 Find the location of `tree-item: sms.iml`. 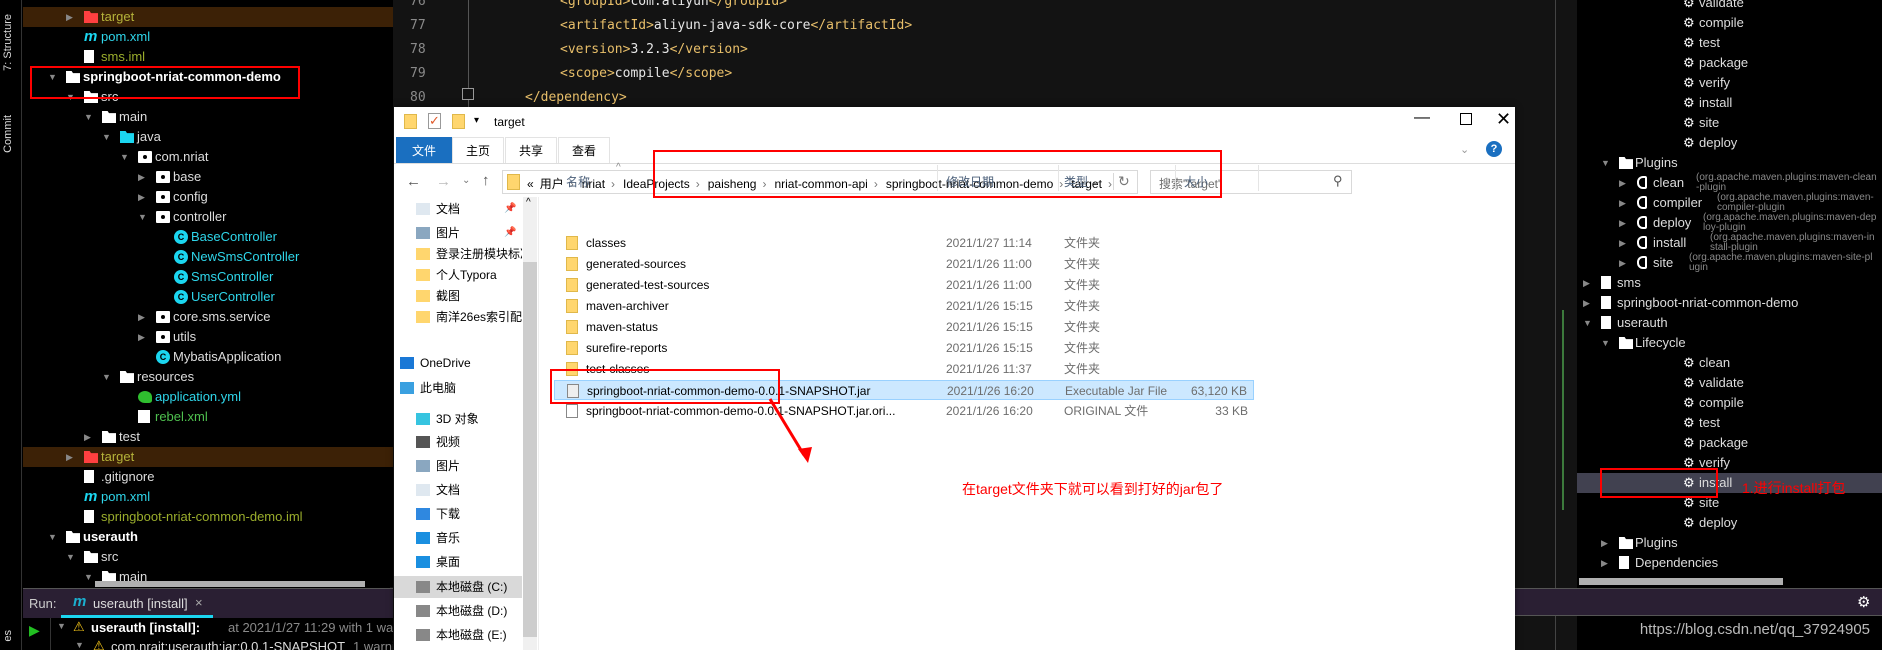

tree-item: sms.iml is located at coordinates (208, 57).